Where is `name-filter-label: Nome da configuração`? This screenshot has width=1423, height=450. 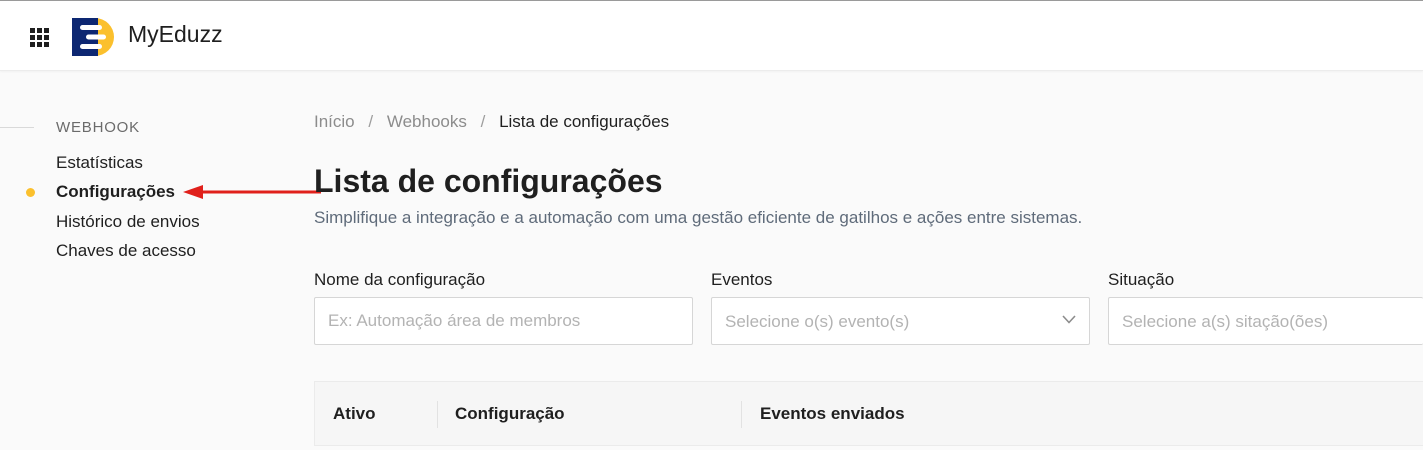 name-filter-label: Nome da configuração is located at coordinates (400, 279).